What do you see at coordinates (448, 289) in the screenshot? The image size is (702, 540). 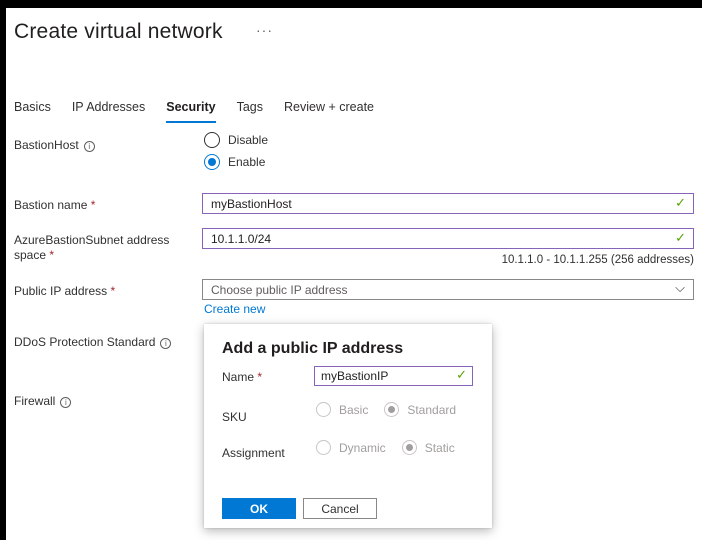 I see `public-ip-dropdown: Choose public IP address ⌵` at bounding box center [448, 289].